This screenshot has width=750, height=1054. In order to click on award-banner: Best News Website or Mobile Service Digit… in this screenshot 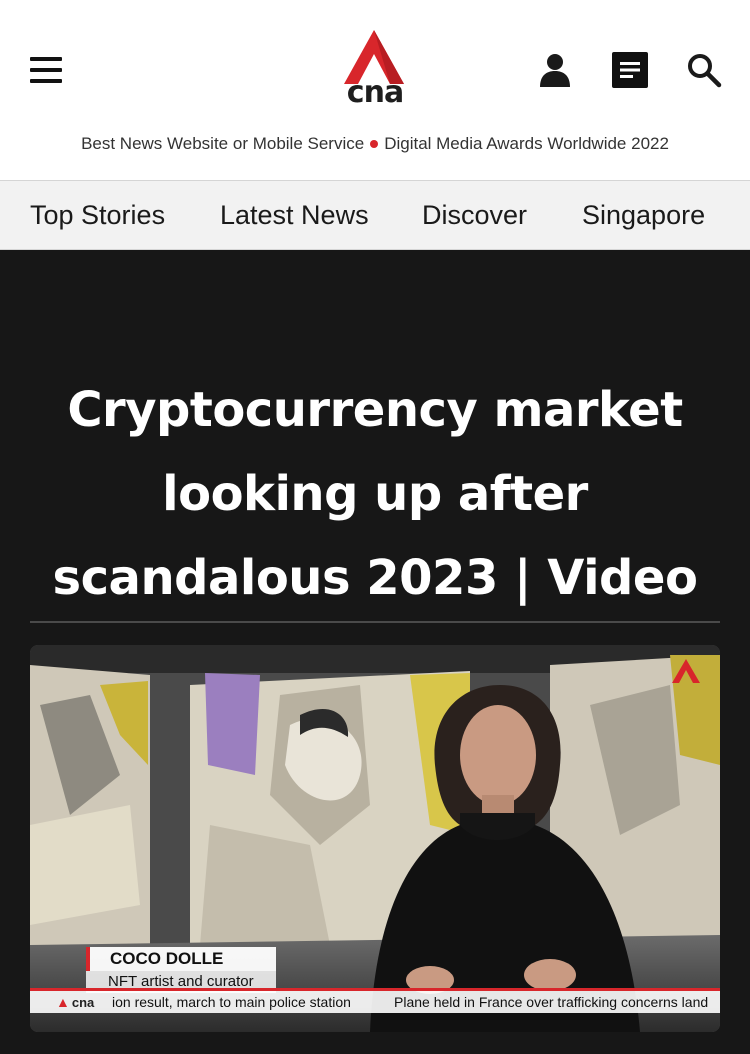, I will do `click(375, 144)`.